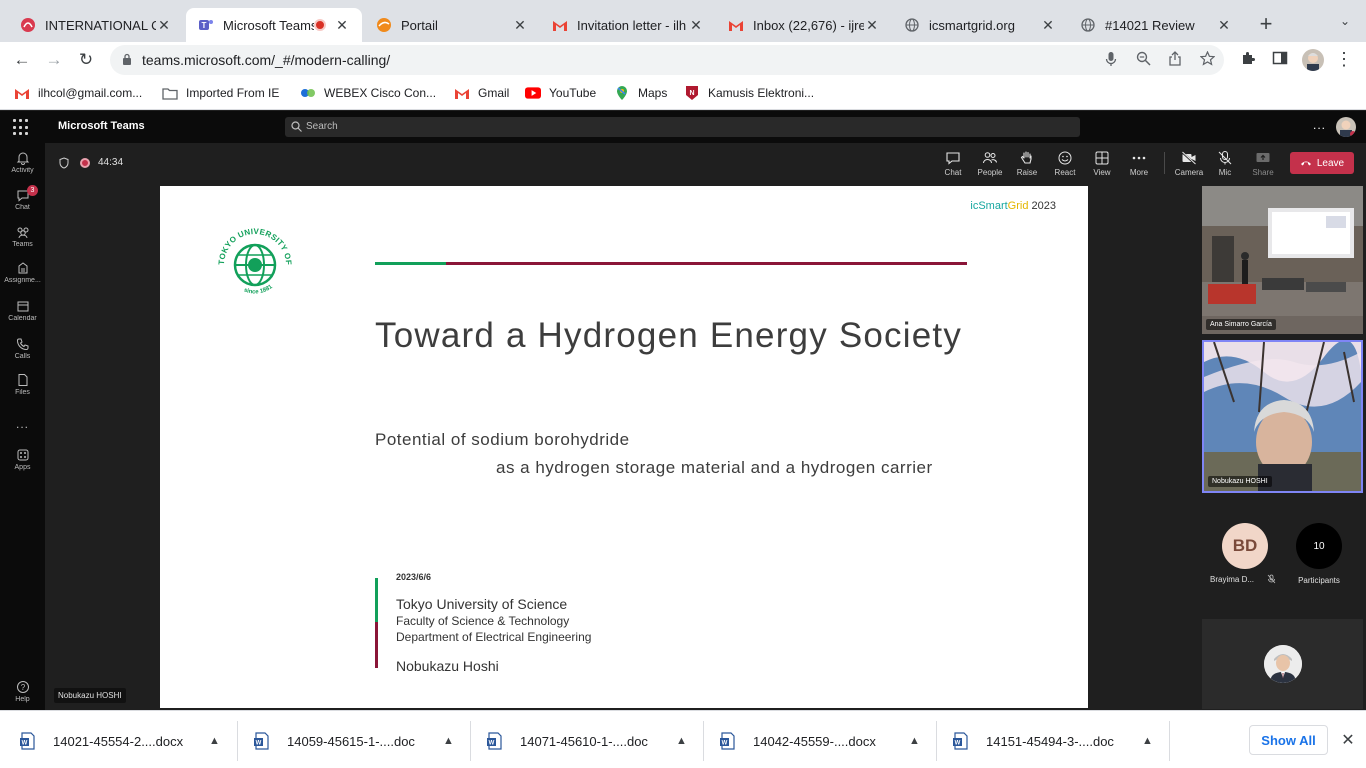 The width and height of the screenshot is (1366, 768). I want to click on phone-icon, so click(22, 344).